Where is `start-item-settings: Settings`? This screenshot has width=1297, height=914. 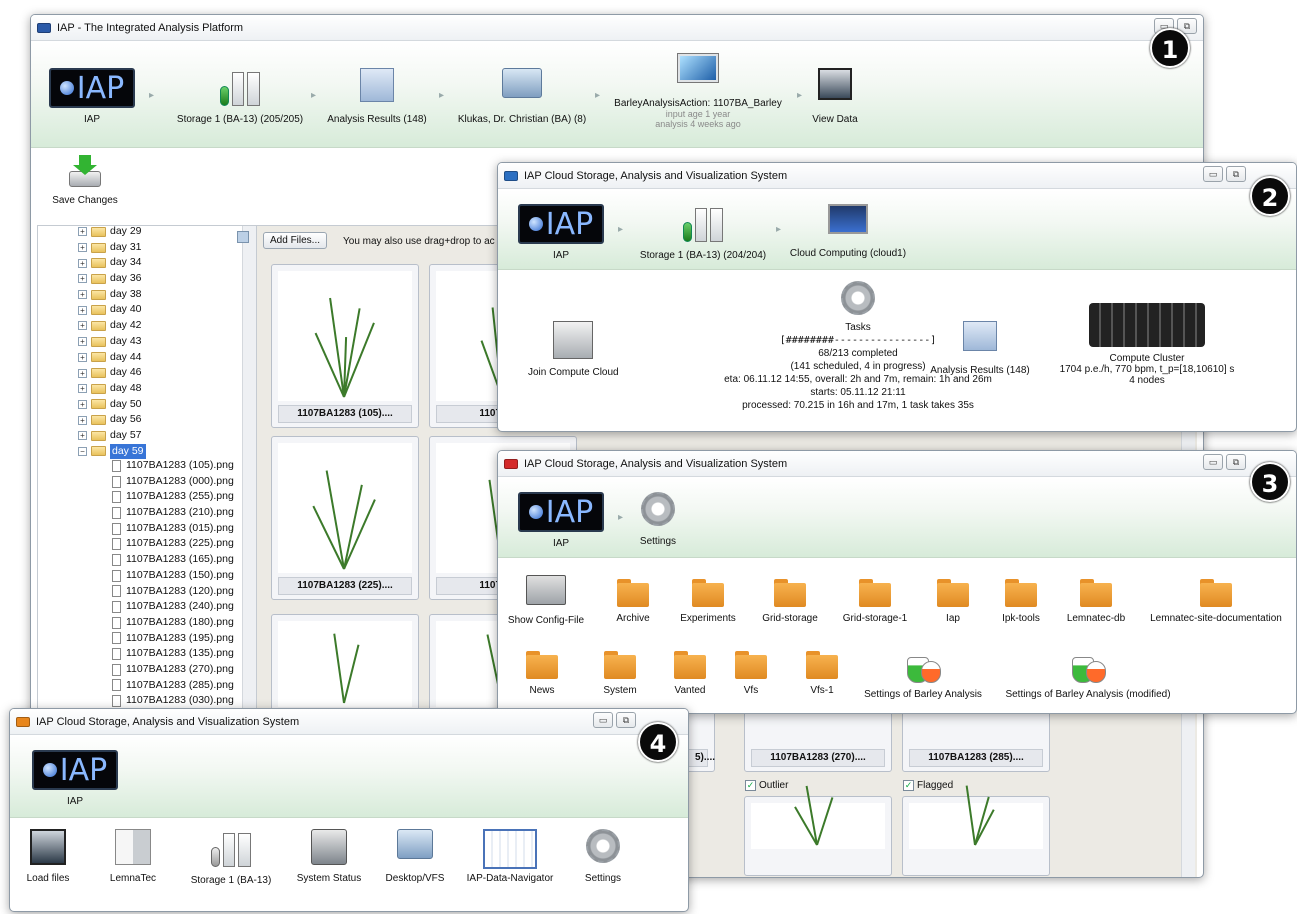
start-item-settings: Settings is located at coordinates (603, 856).